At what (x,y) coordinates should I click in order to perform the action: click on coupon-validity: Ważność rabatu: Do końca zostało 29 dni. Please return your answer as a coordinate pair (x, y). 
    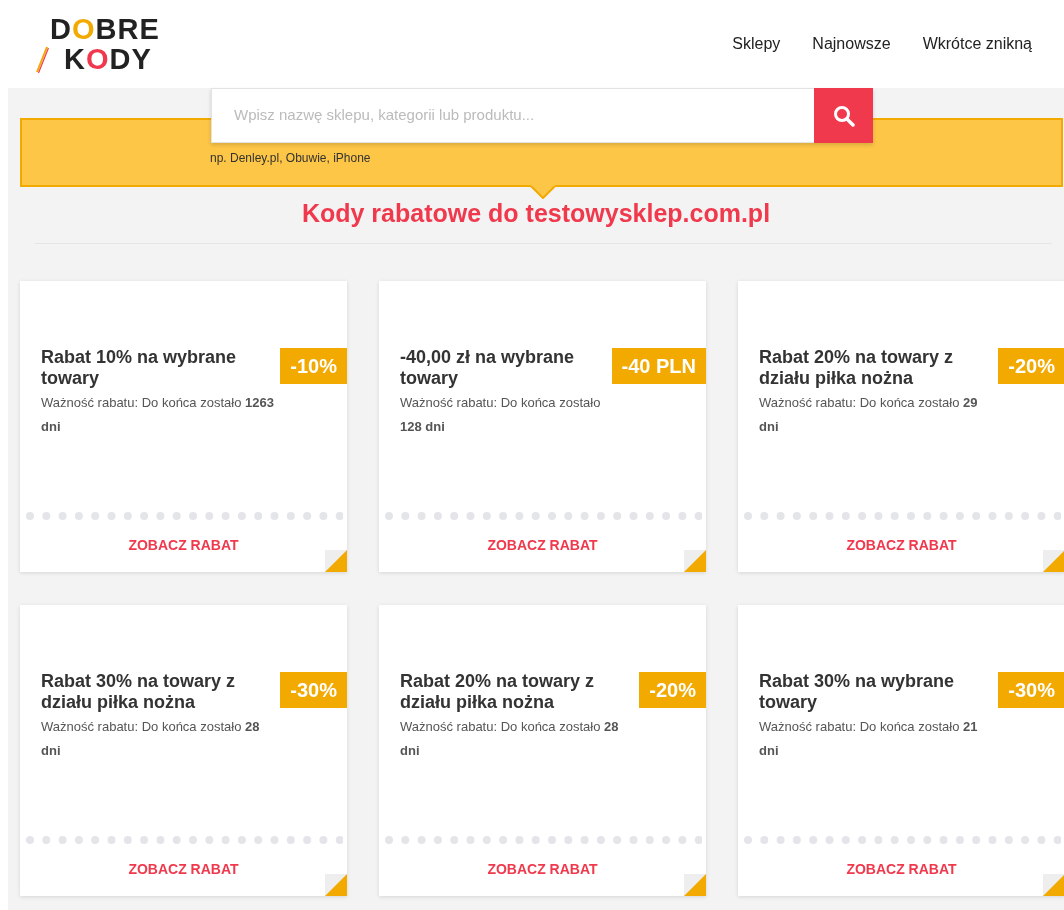
    Looking at the image, I should click on (869, 414).